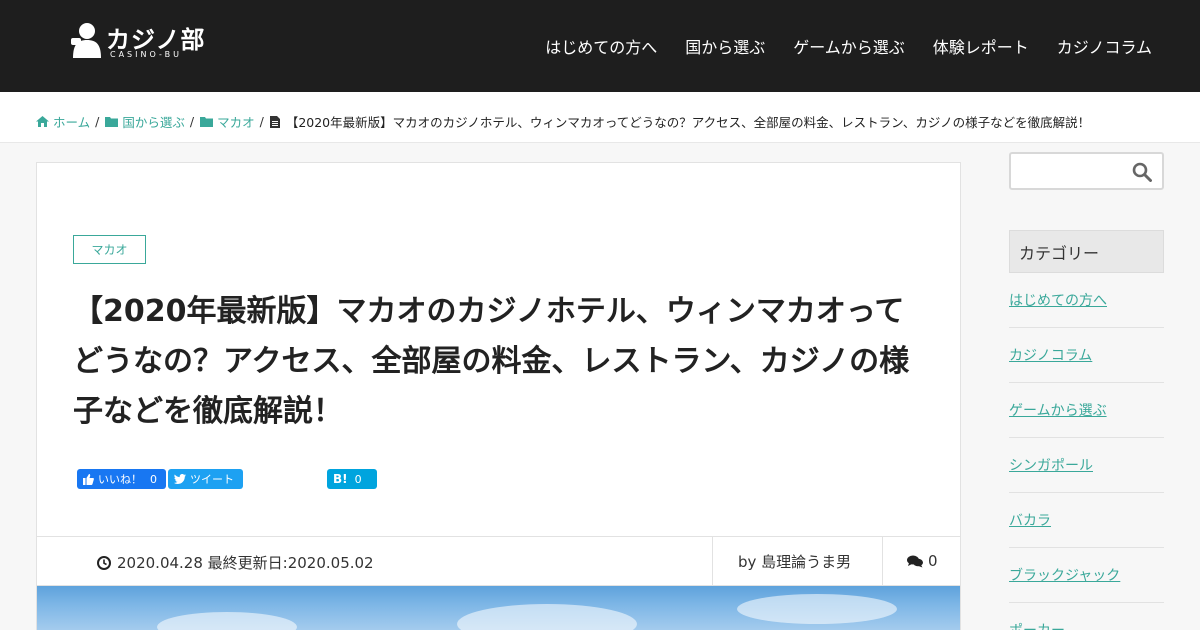 The width and height of the screenshot is (1200, 630). I want to click on comment-count: 0, so click(922, 561).